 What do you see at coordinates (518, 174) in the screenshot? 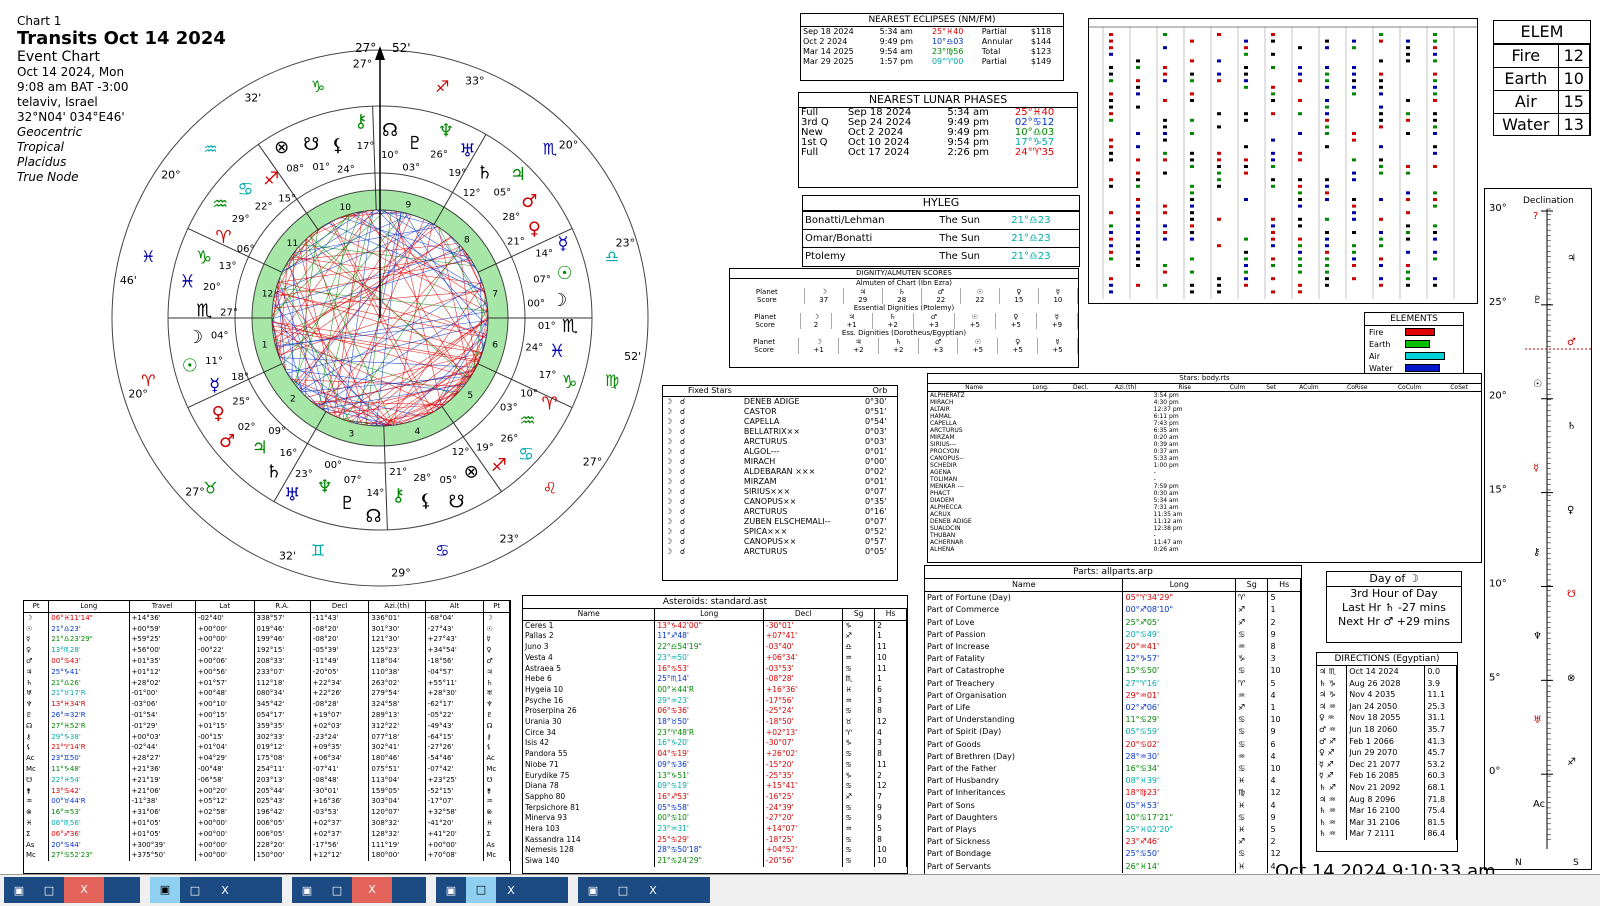
I see `planet-glyph: ♃` at bounding box center [518, 174].